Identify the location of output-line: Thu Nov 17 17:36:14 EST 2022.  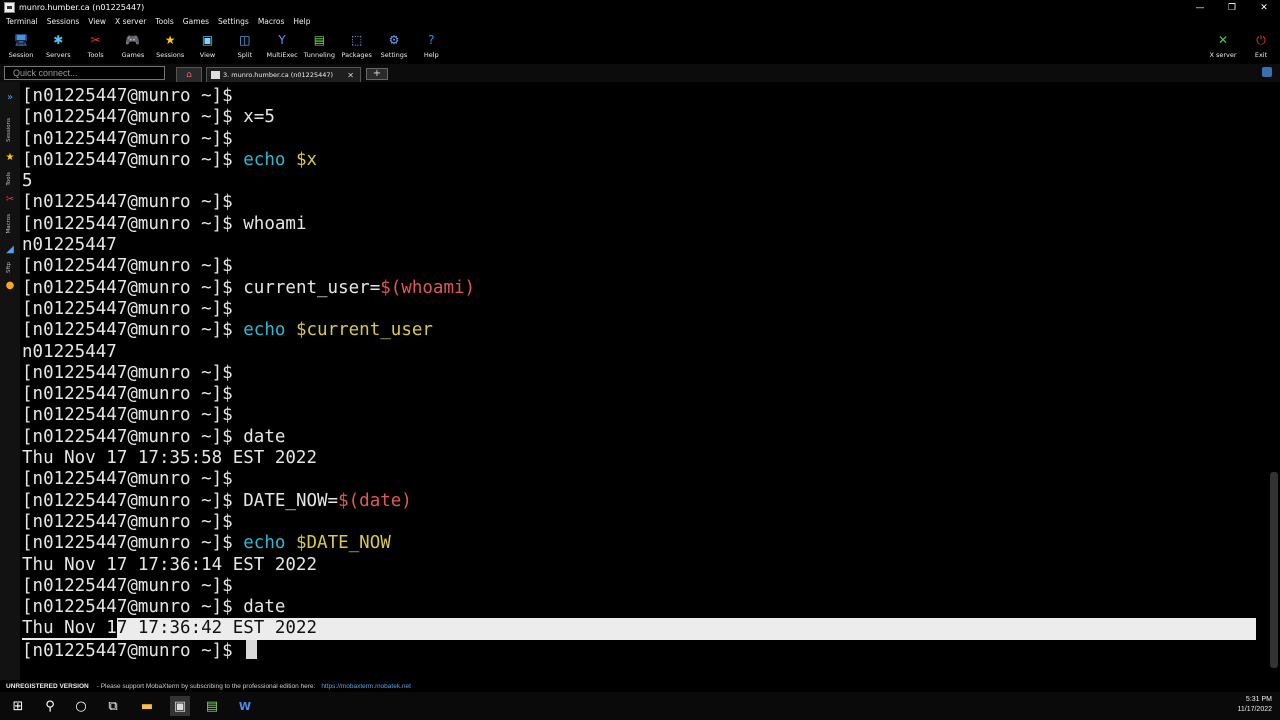
(640, 565).